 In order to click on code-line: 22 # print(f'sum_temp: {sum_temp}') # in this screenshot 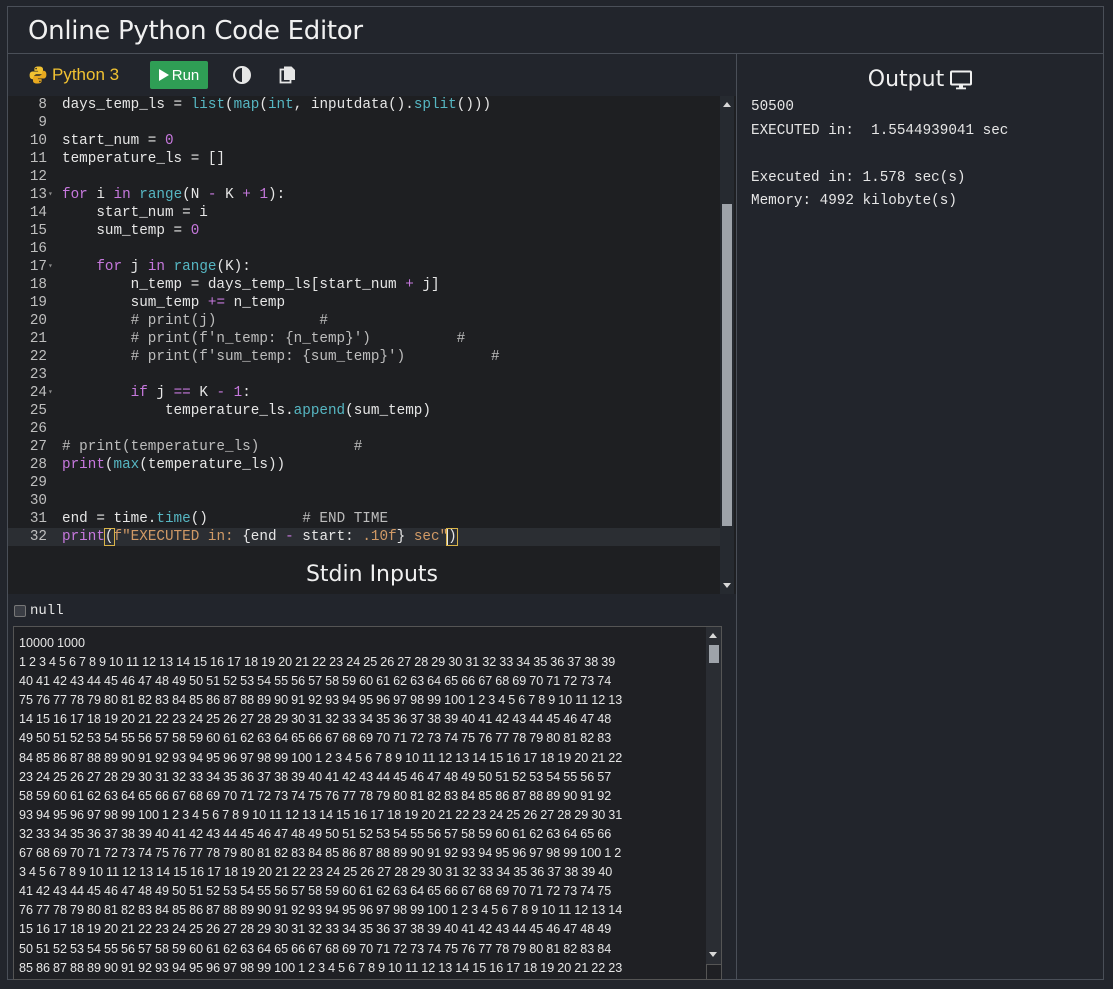, I will do `click(364, 357)`.